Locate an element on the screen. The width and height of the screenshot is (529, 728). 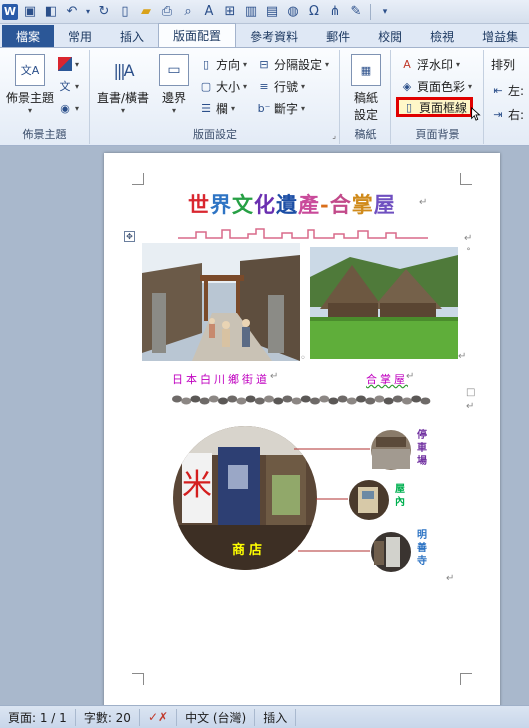
tab-file: 檔案 is located at coordinates (28, 36).